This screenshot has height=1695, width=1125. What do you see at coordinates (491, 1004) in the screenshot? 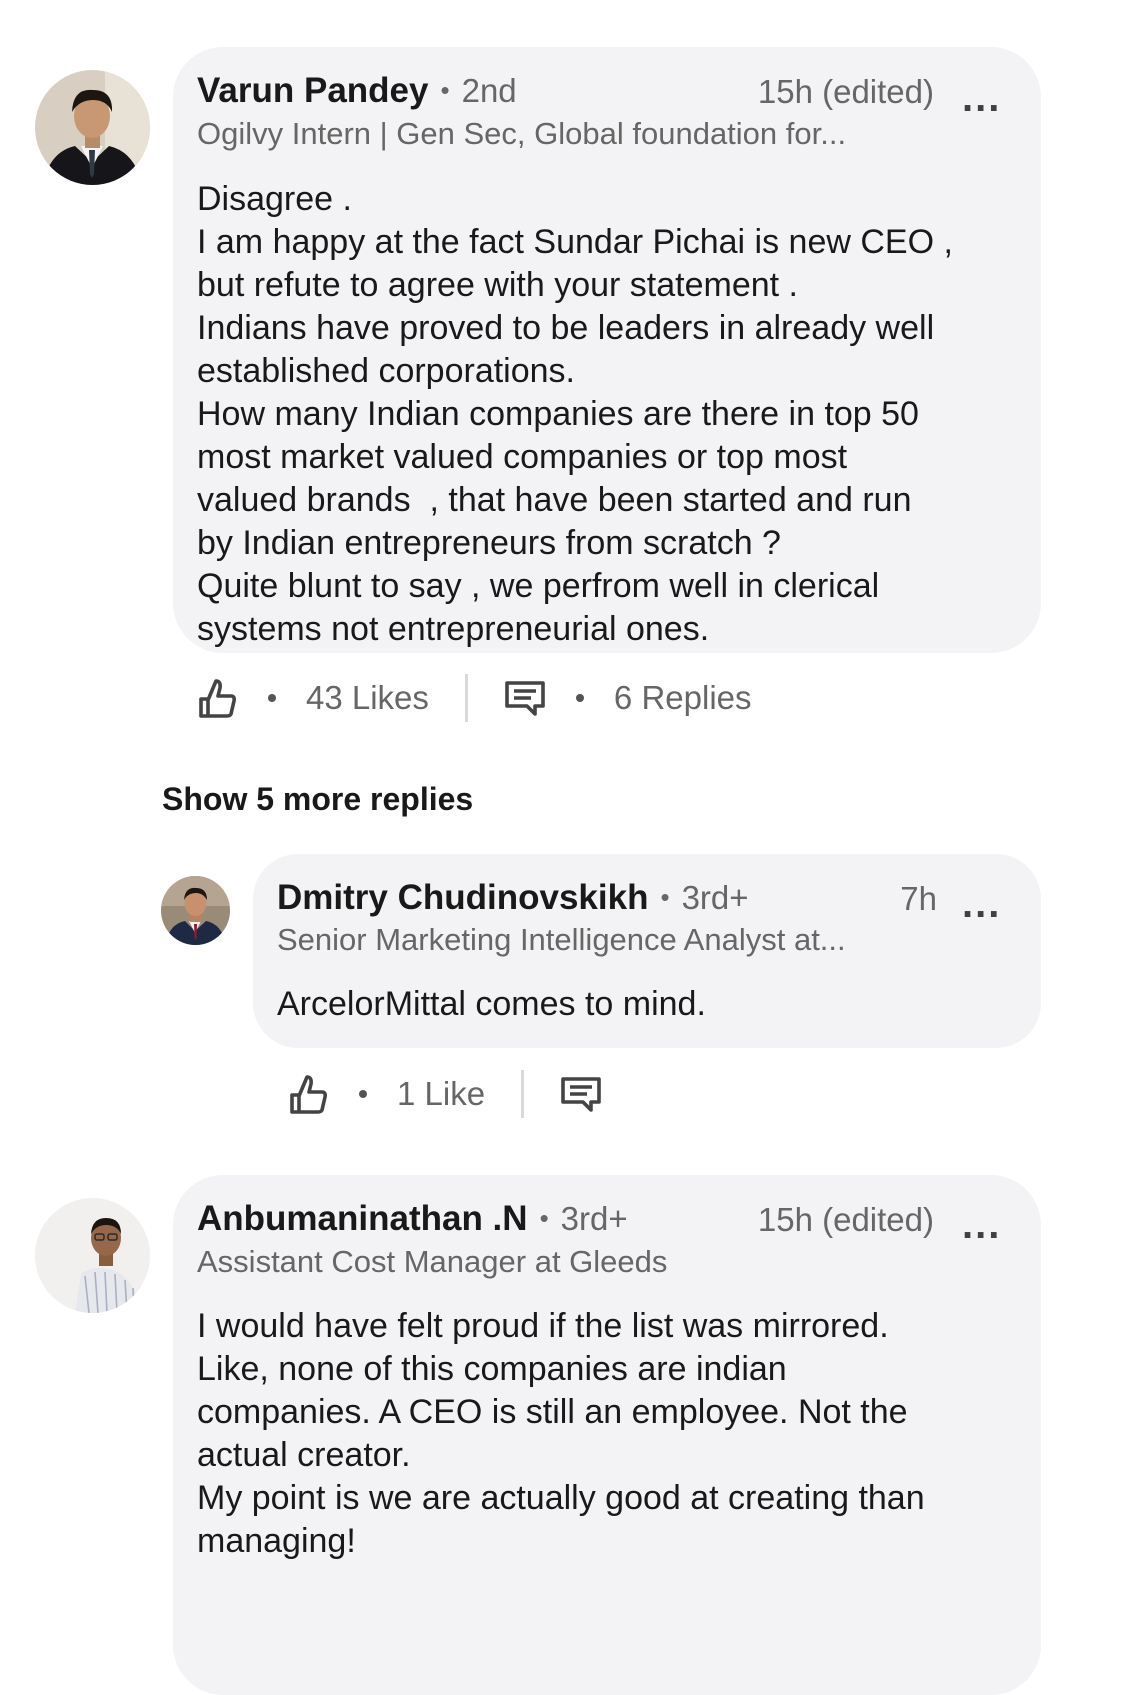
I see `reply-text: ArcelorMittal comes to mind.` at bounding box center [491, 1004].